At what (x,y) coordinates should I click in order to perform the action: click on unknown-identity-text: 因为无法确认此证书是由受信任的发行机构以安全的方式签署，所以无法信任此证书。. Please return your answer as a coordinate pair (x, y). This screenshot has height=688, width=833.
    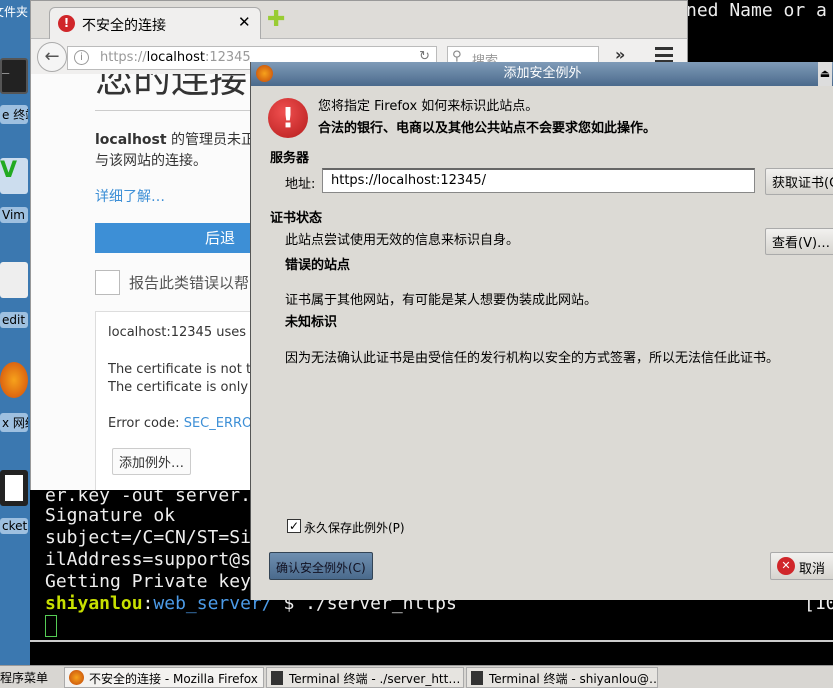
    Looking at the image, I should click on (532, 358).